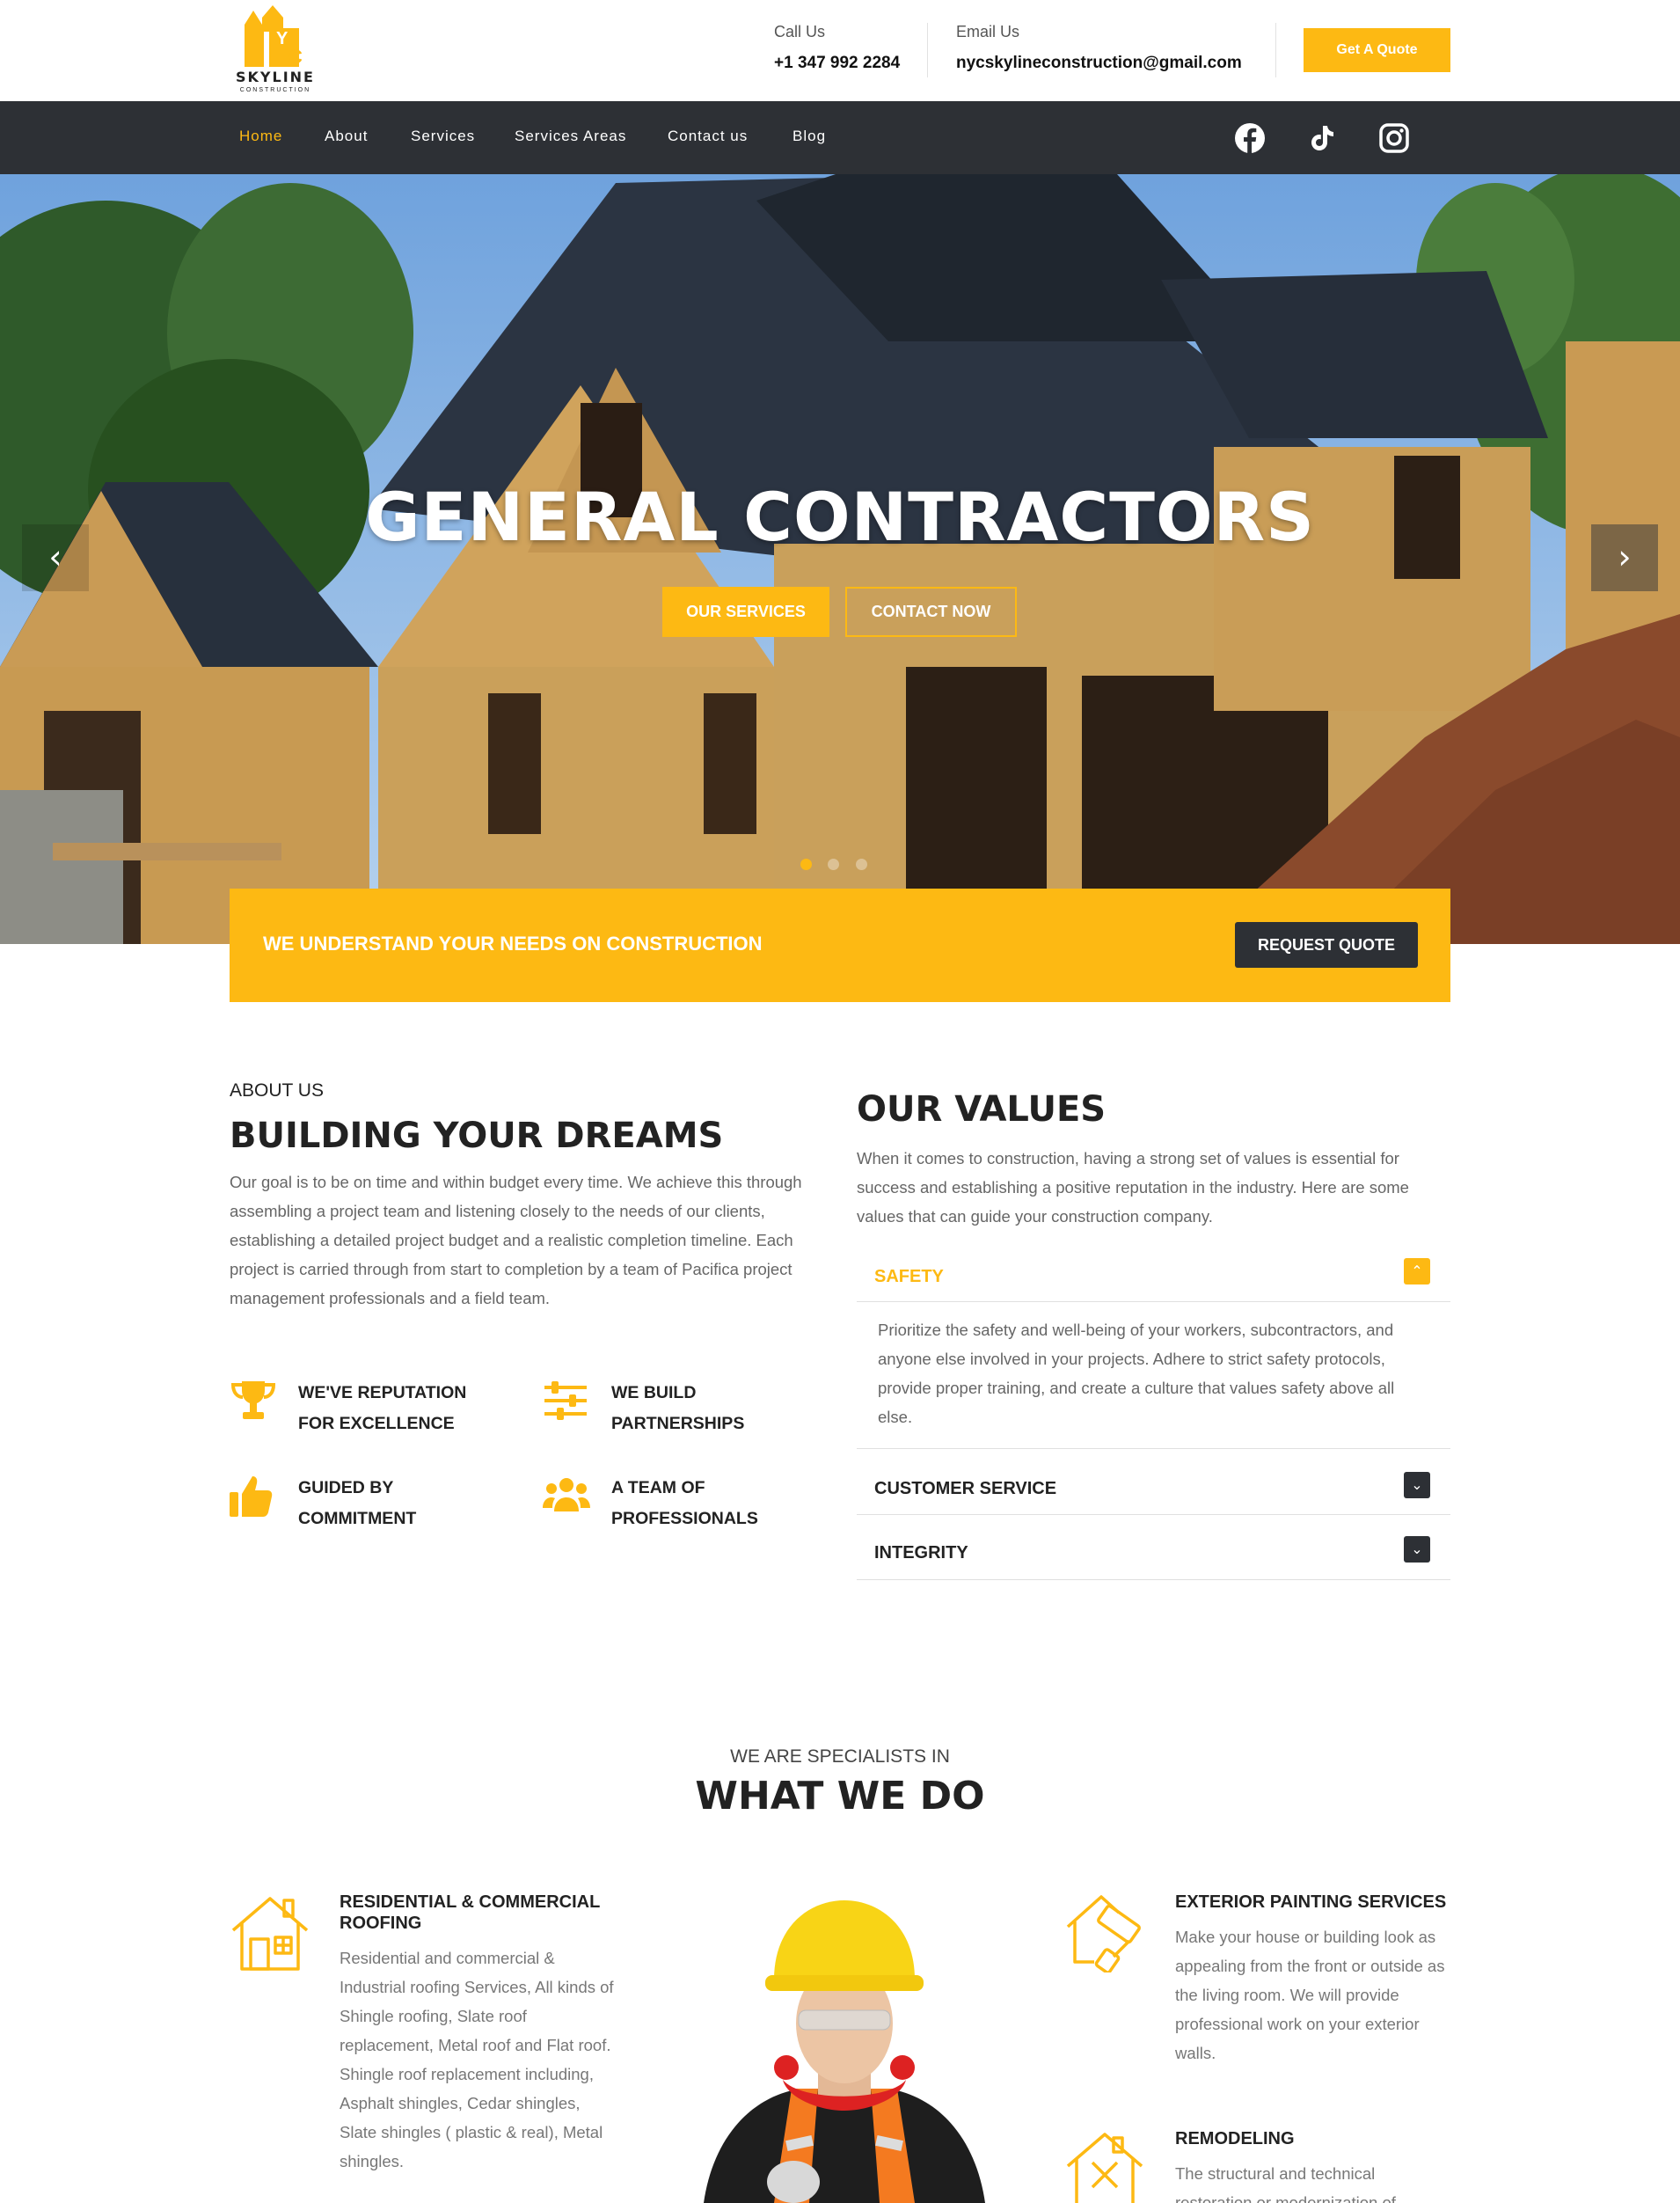 This screenshot has width=1680, height=2203. Describe the element at coordinates (55, 558) in the screenshot. I see `slider-prev-arrow-icon: ‹` at that location.